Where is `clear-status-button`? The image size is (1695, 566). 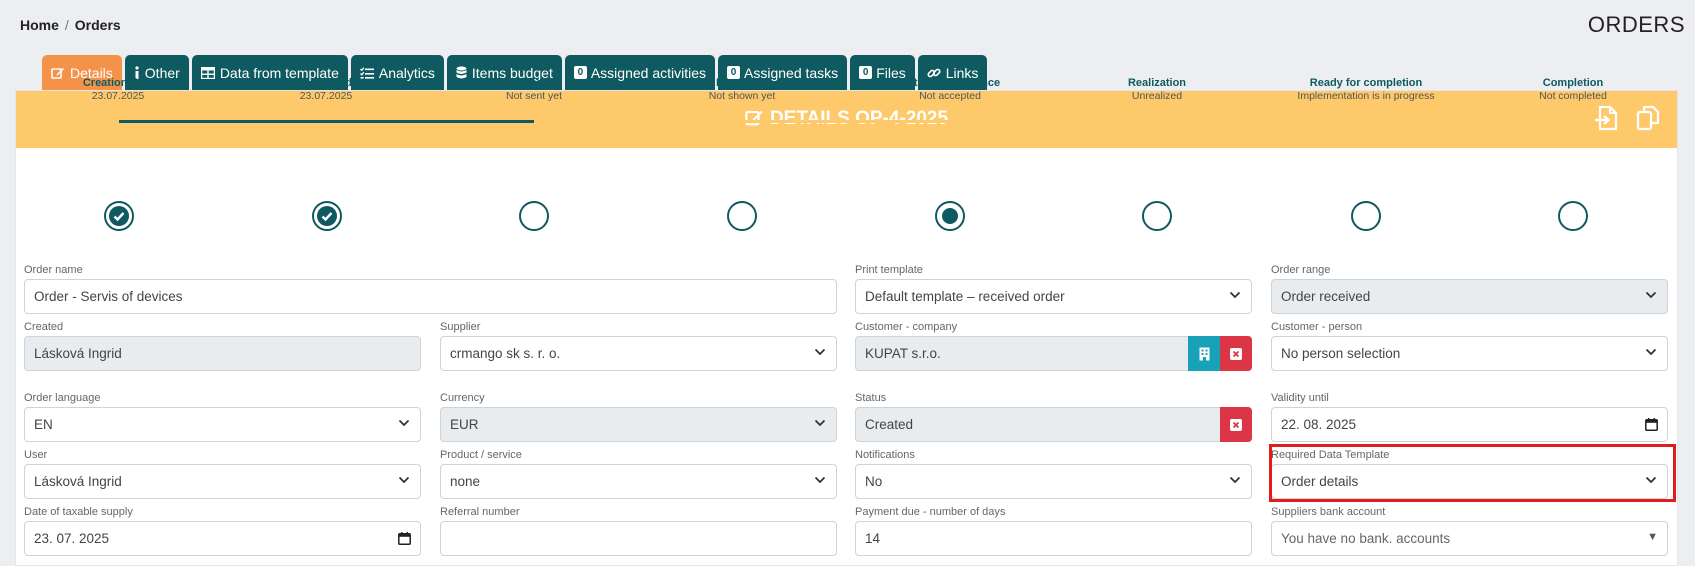 clear-status-button is located at coordinates (1236, 424).